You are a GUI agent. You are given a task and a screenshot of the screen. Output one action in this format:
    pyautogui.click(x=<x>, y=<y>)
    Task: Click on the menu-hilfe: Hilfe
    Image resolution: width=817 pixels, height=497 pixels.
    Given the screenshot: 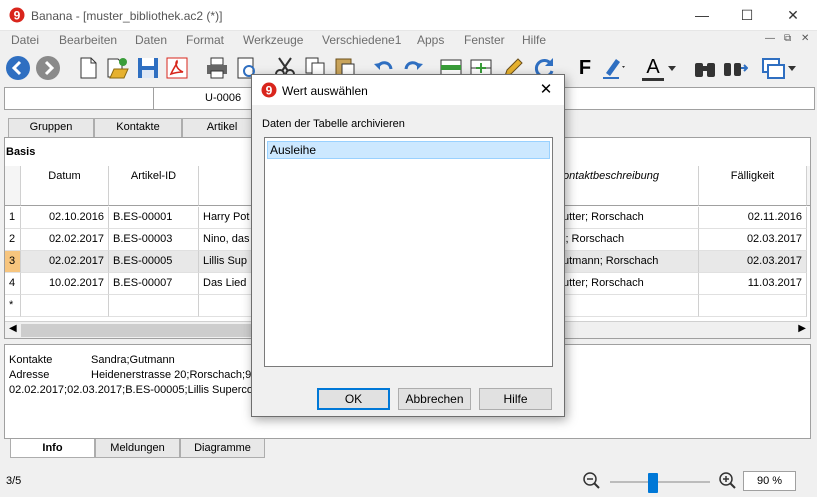 What is the action you would take?
    pyautogui.click(x=534, y=40)
    